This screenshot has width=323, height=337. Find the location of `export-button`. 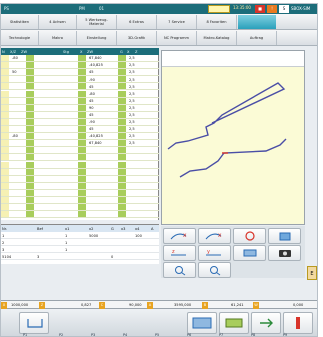

export-button is located at coordinates (266, 323).